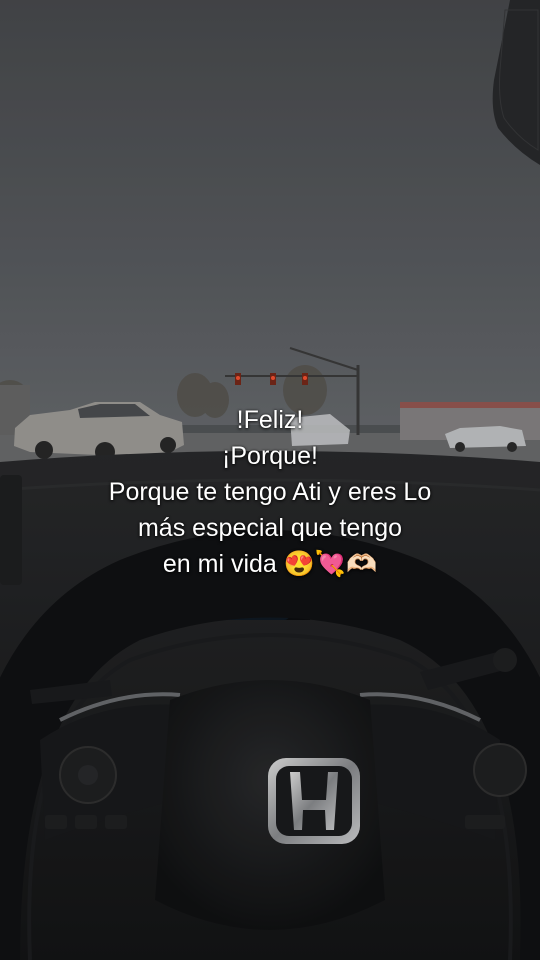 This screenshot has height=960, width=540. What do you see at coordinates (270, 456) in the screenshot?
I see `caption-line-2: ¡Porque!` at bounding box center [270, 456].